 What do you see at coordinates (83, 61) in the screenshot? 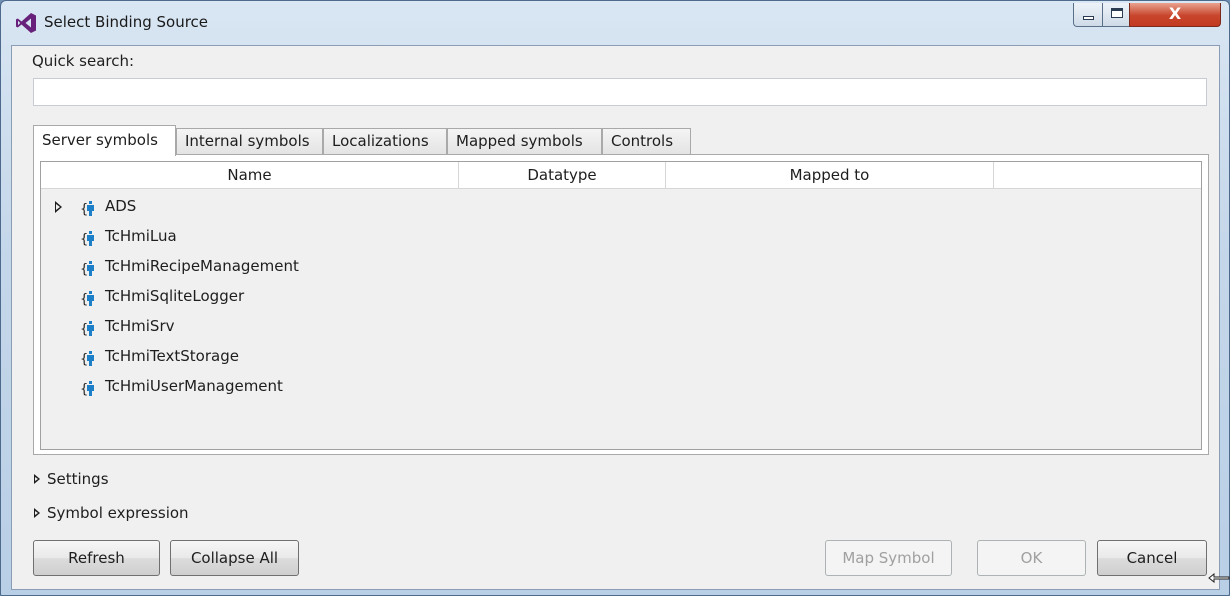
I see `quick-search-label: Quick search:` at bounding box center [83, 61].